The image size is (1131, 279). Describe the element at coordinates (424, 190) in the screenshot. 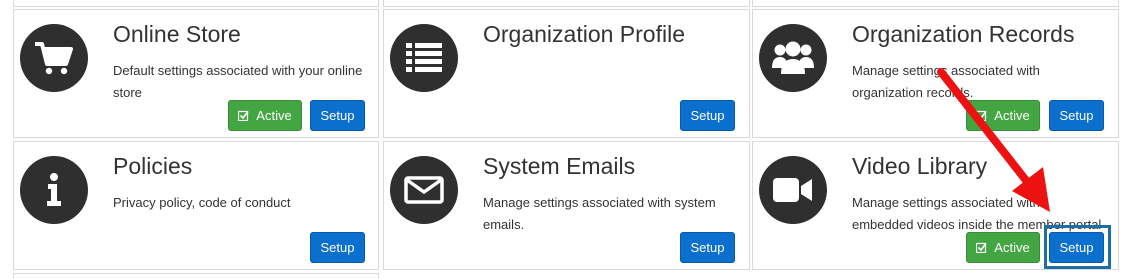

I see `envelope-icon` at that location.